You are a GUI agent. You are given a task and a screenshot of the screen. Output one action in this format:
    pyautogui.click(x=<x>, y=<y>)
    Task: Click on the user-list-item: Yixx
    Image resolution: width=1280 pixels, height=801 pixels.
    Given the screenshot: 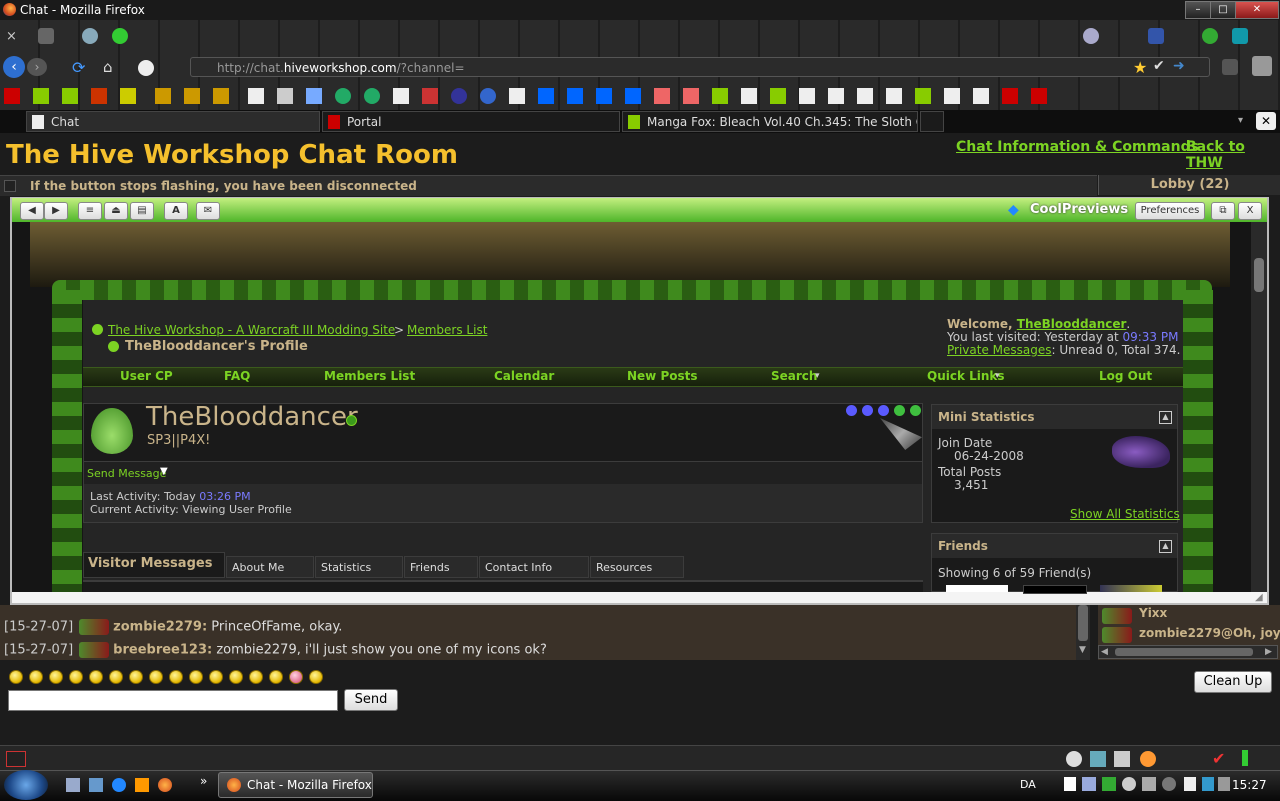 What is the action you would take?
    pyautogui.click(x=1153, y=613)
    